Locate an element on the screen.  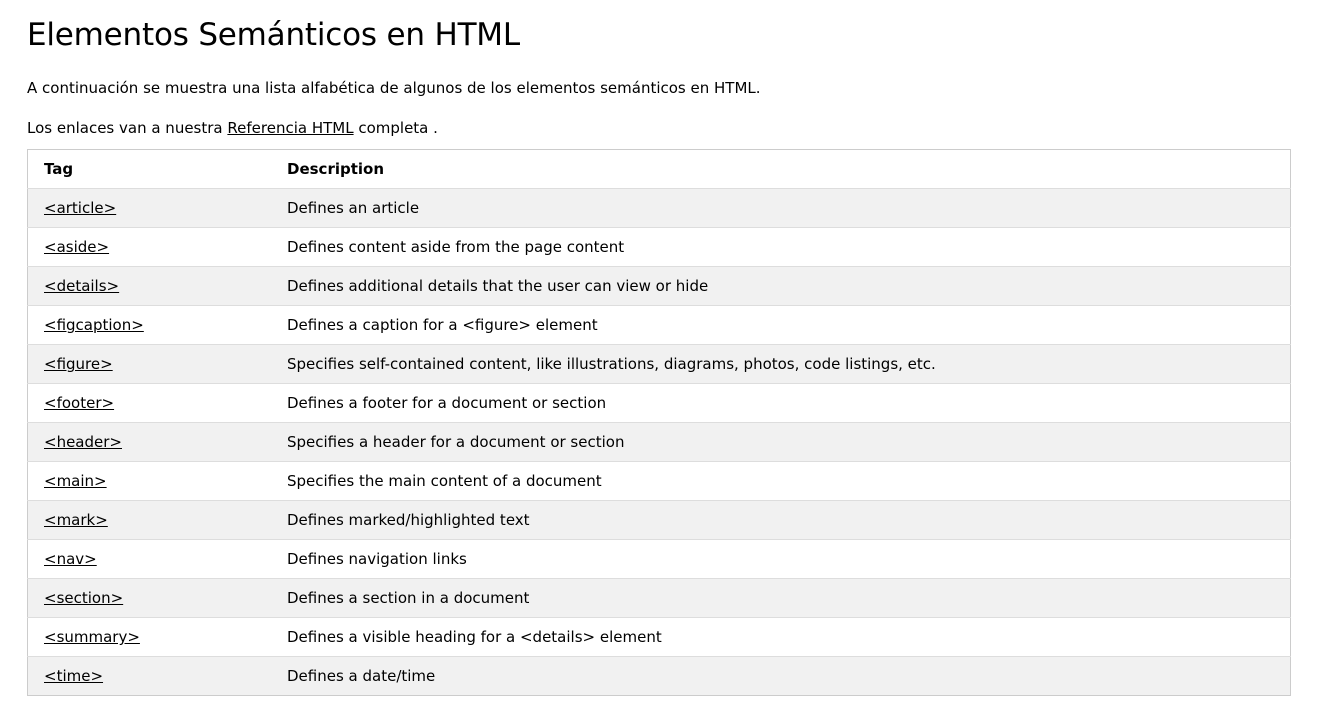
column-header-tag: Tag is located at coordinates (149, 169).